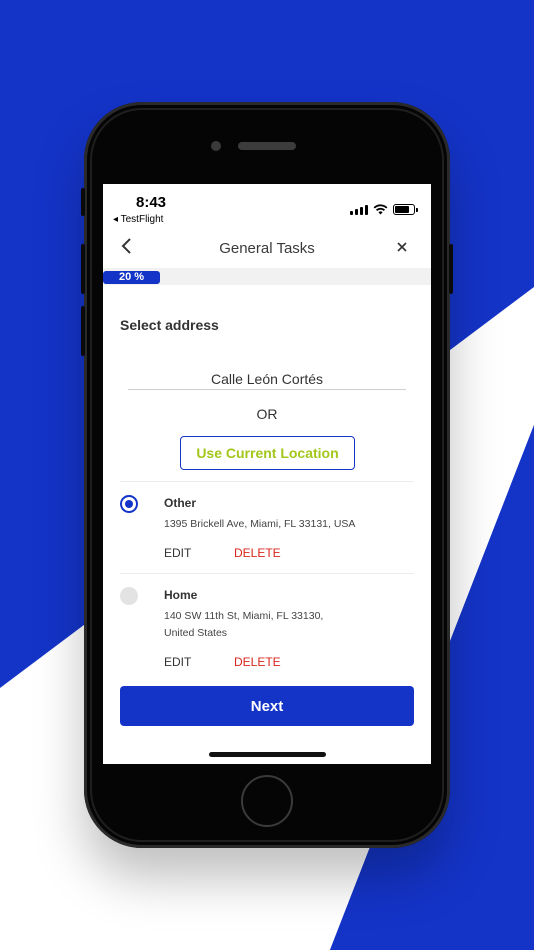 Image resolution: width=534 pixels, height=950 pixels. I want to click on volume-down-button, so click(83, 331).